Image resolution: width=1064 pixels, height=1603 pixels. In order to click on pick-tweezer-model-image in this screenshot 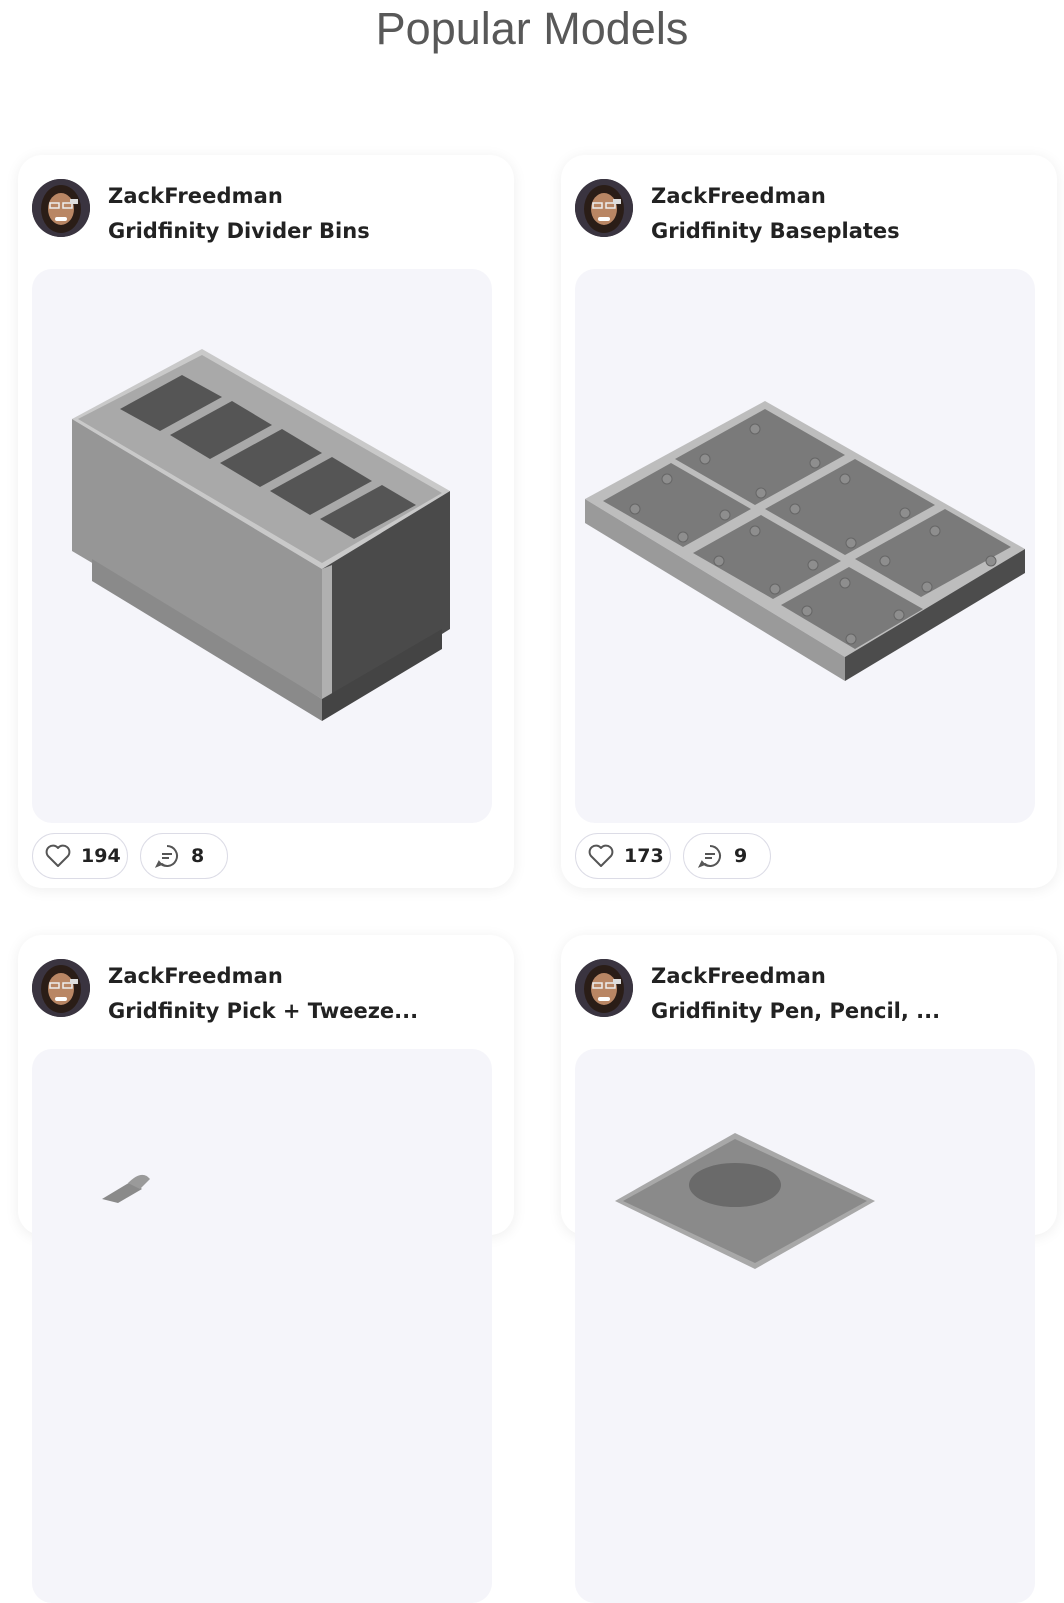, I will do `click(126, 1188)`.